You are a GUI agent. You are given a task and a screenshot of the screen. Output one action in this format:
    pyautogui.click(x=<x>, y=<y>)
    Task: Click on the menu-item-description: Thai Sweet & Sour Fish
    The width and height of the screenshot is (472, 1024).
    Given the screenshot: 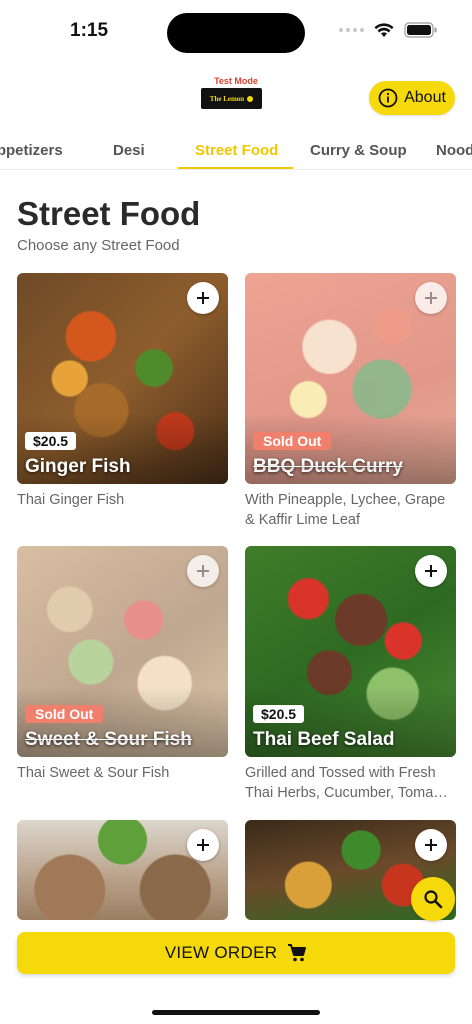 What is the action you would take?
    pyautogui.click(x=93, y=773)
    